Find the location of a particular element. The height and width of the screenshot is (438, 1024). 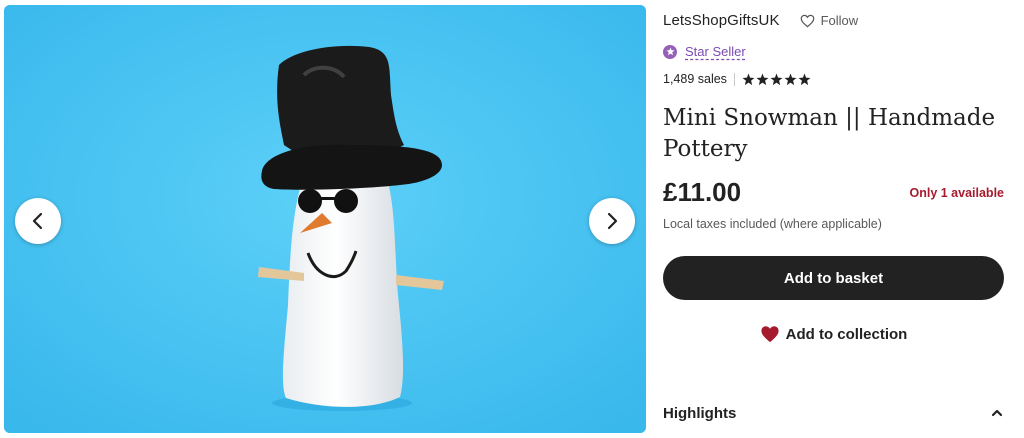

add-to-collection-label: Add to collection is located at coordinates (846, 334).